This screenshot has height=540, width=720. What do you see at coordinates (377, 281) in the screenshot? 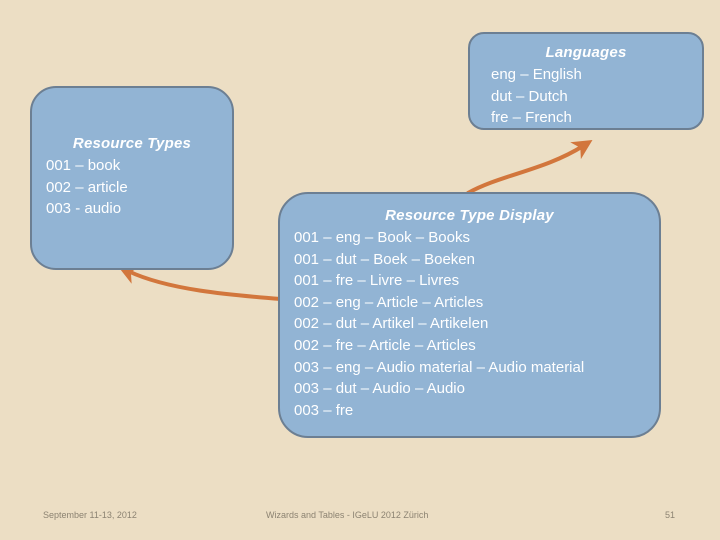
I see `resource-type-display-line: 001 – fre – Livre – Livres` at bounding box center [377, 281].